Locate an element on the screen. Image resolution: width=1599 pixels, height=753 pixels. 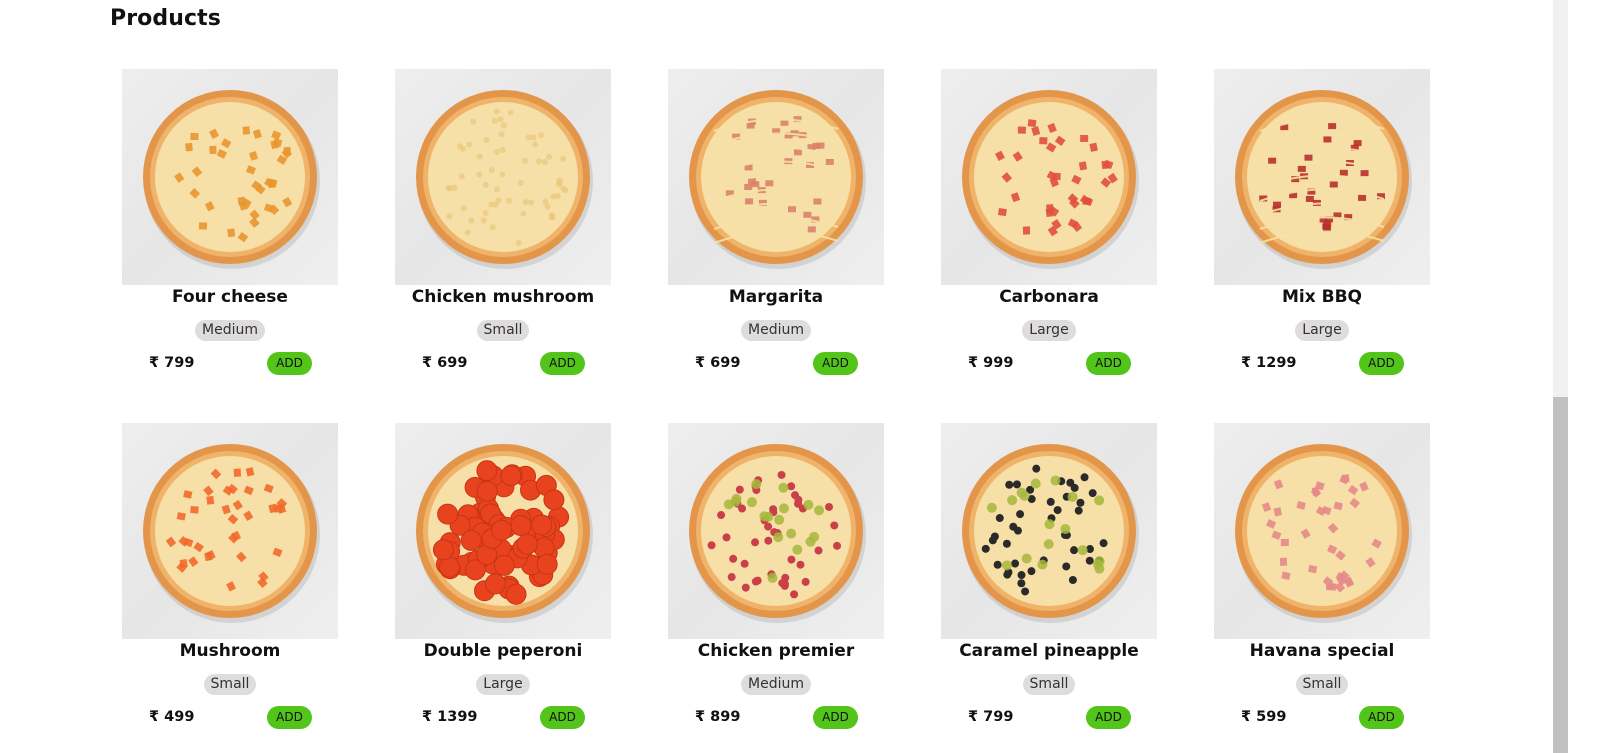
product-card: Four cheese Medium ₹ 799 ADD is located at coordinates (230, 229).